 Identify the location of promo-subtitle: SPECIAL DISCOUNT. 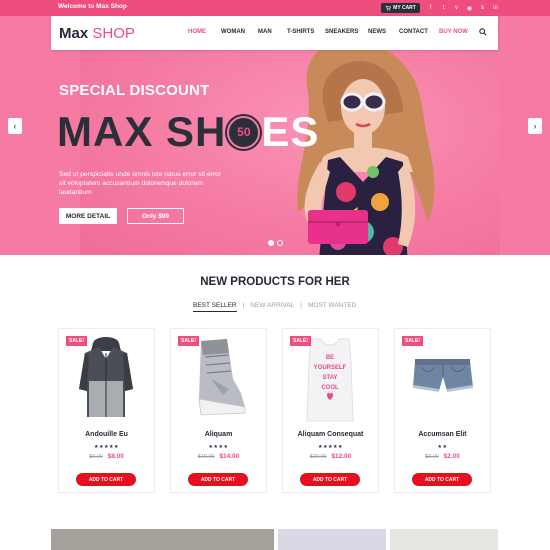
(134, 90).